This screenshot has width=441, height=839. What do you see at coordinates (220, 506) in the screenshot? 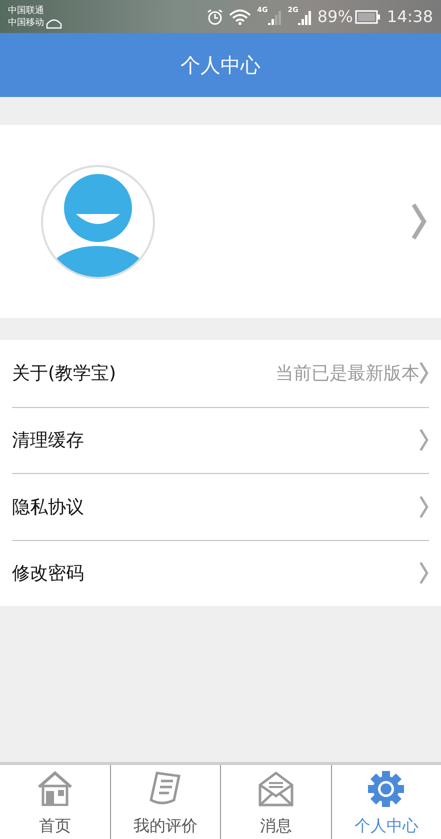
I see `menu-item: 隐私协议` at bounding box center [220, 506].